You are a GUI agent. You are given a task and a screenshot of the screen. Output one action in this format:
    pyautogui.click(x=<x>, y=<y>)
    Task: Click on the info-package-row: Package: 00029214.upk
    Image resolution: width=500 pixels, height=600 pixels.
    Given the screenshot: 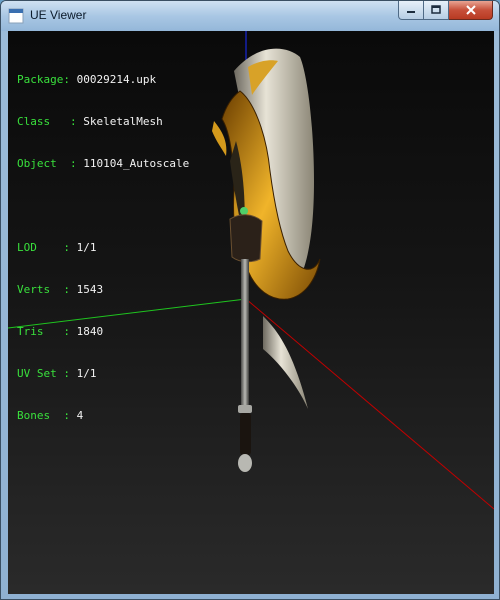 What is the action you would take?
    pyautogui.click(x=87, y=79)
    